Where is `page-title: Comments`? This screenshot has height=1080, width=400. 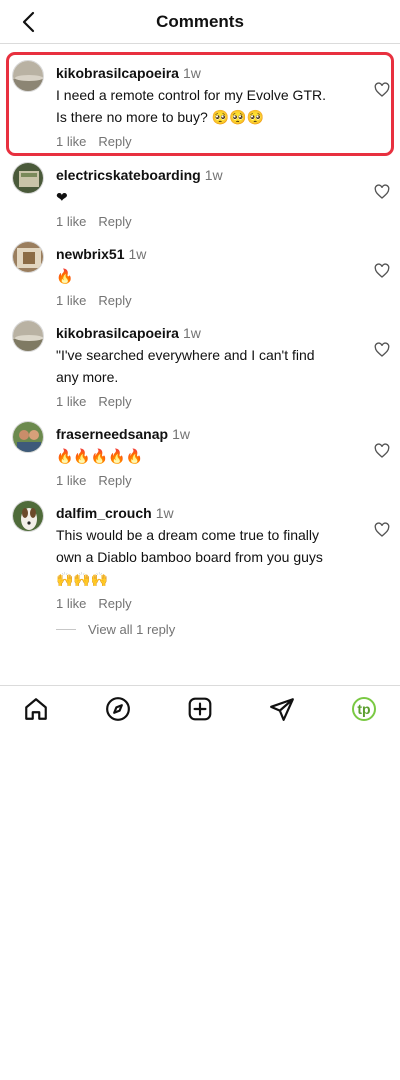
page-title: Comments is located at coordinates (200, 21).